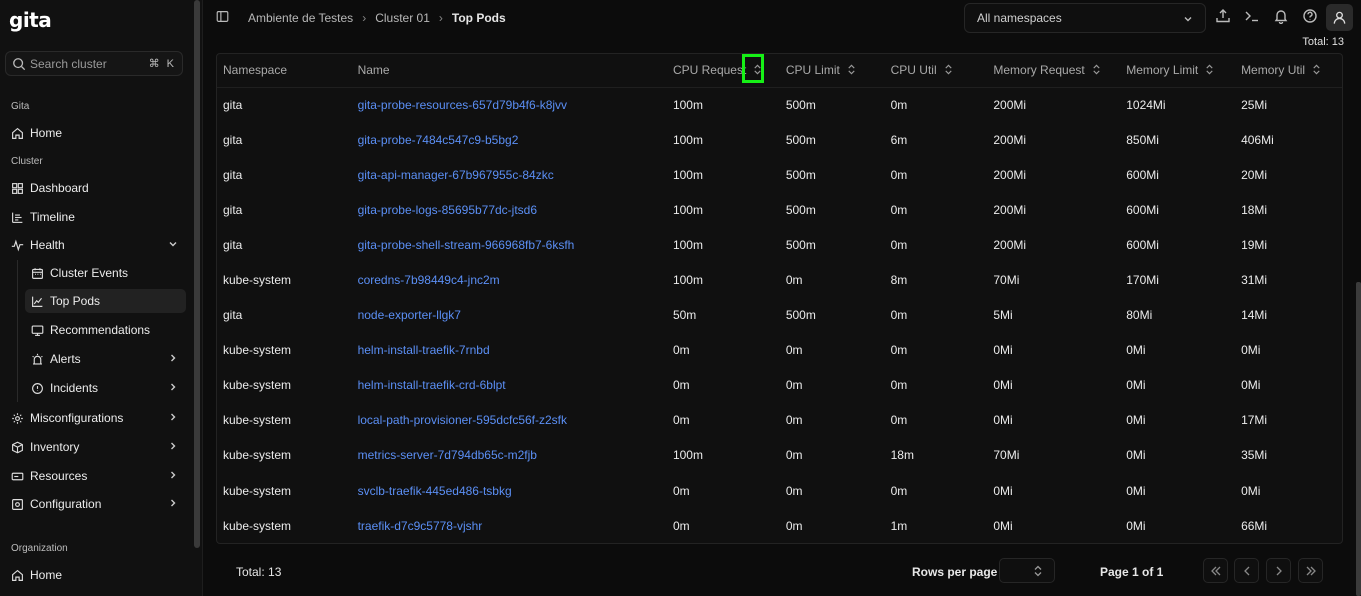  I want to click on cell-cpu-request: 50m, so click(684, 315).